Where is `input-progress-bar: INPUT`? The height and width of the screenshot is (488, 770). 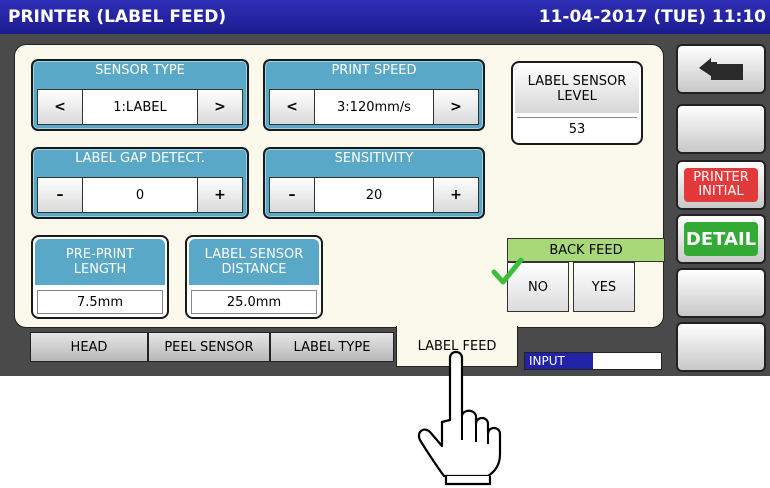 input-progress-bar: INPUT is located at coordinates (593, 361).